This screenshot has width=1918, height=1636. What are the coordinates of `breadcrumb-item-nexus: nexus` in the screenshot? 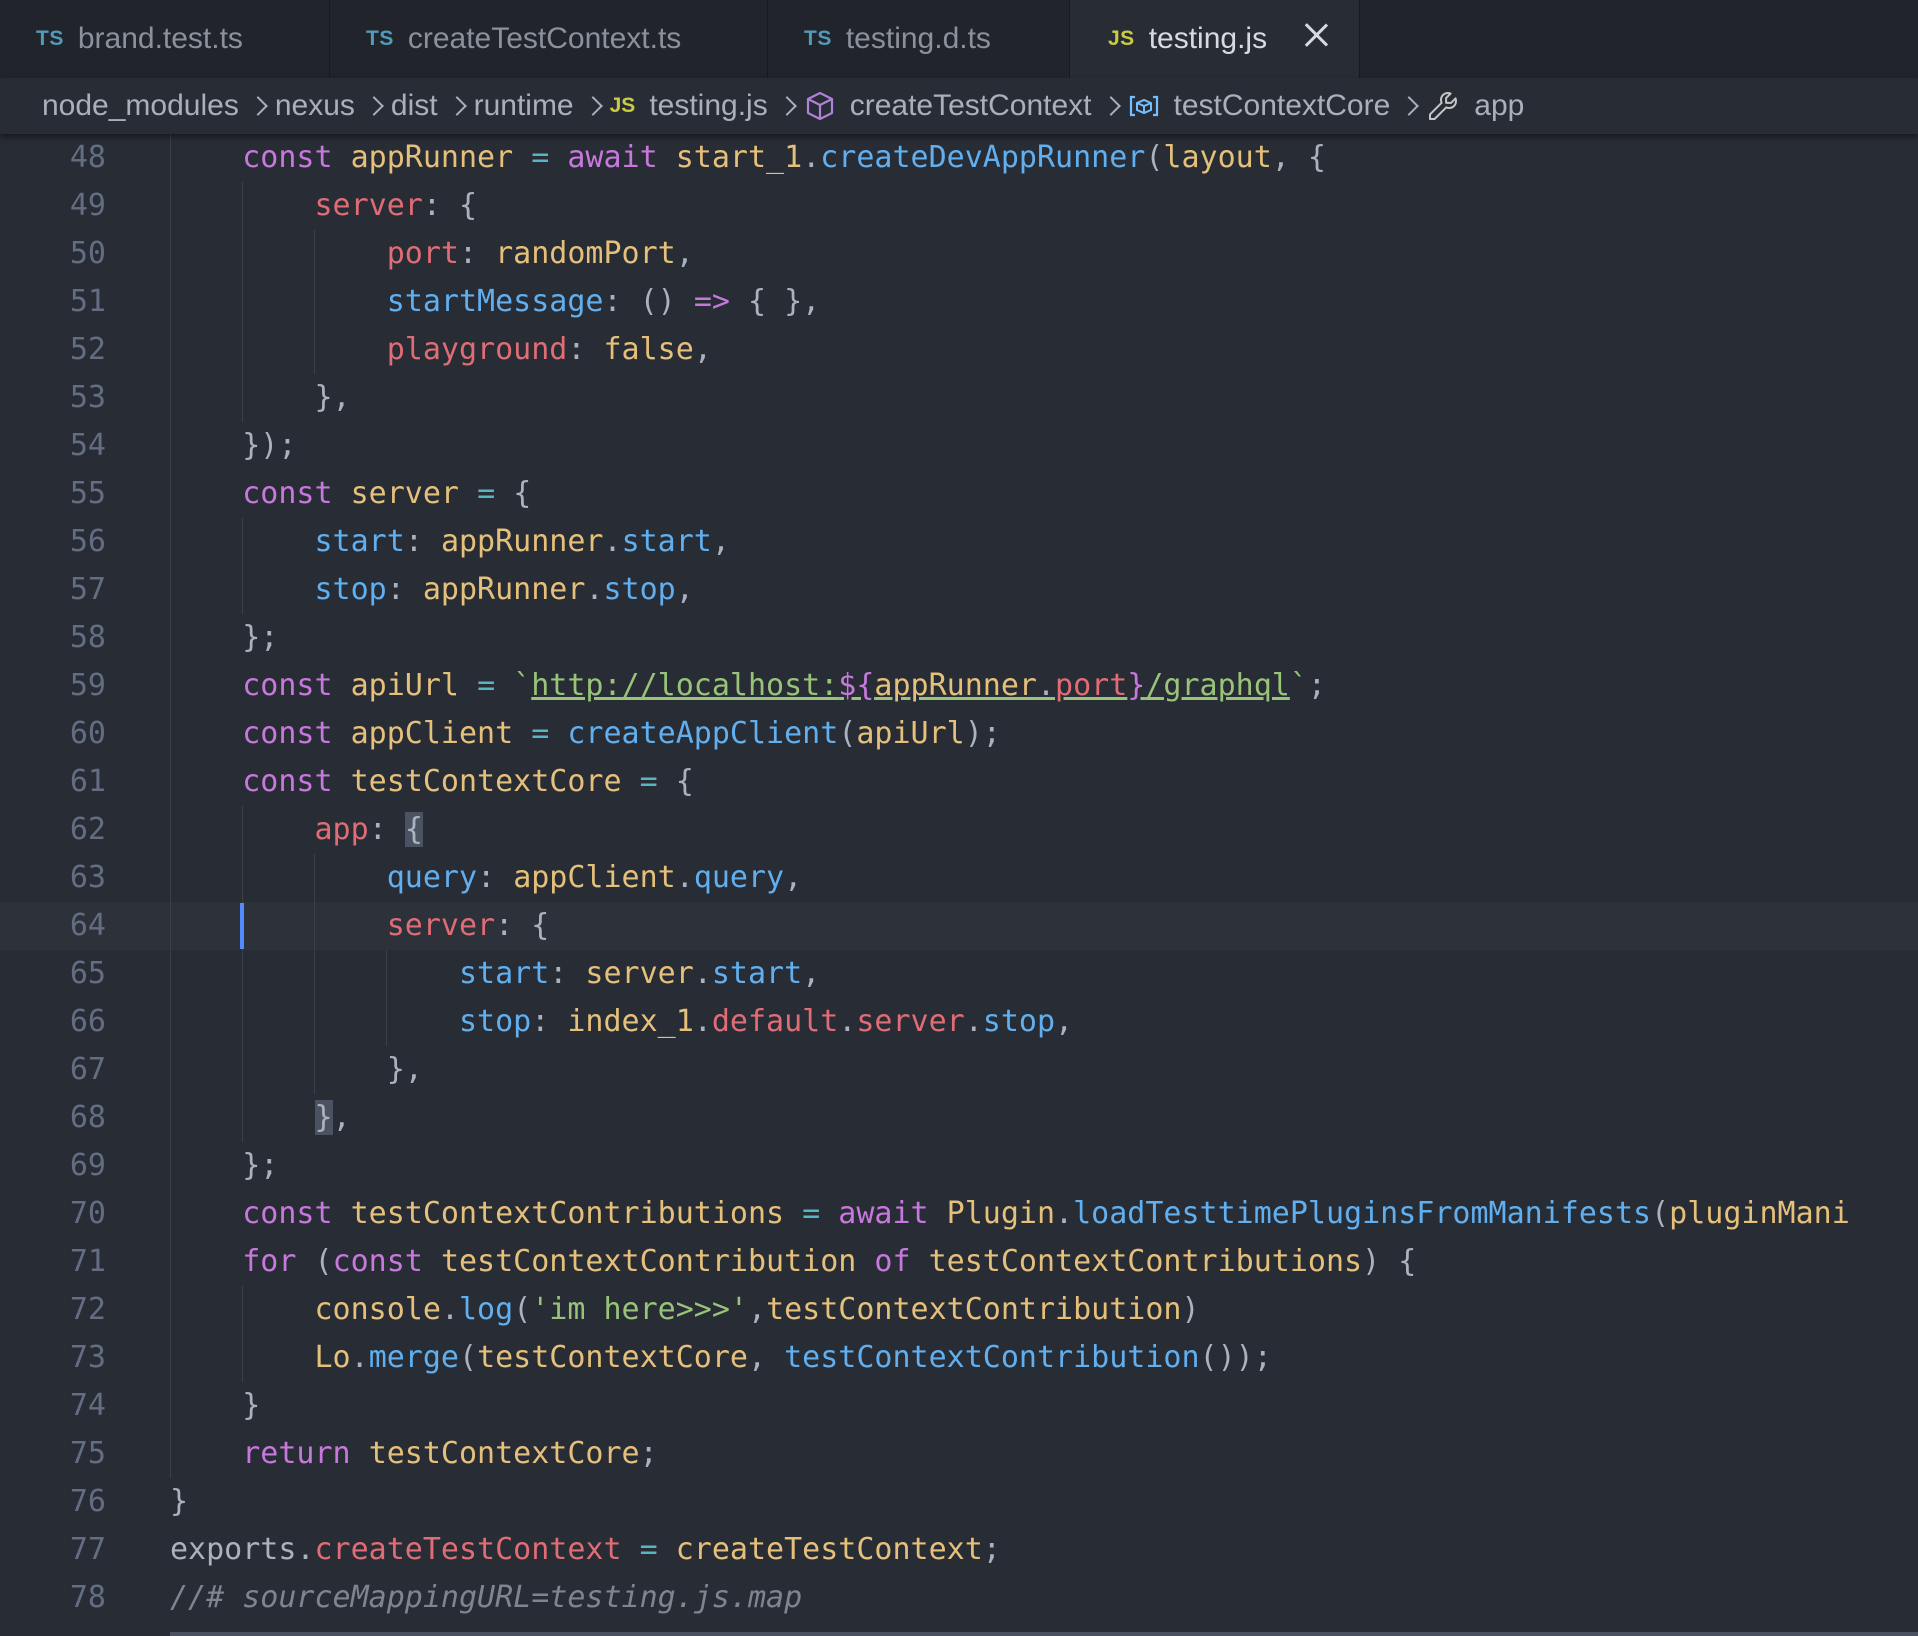 It's located at (333, 106).